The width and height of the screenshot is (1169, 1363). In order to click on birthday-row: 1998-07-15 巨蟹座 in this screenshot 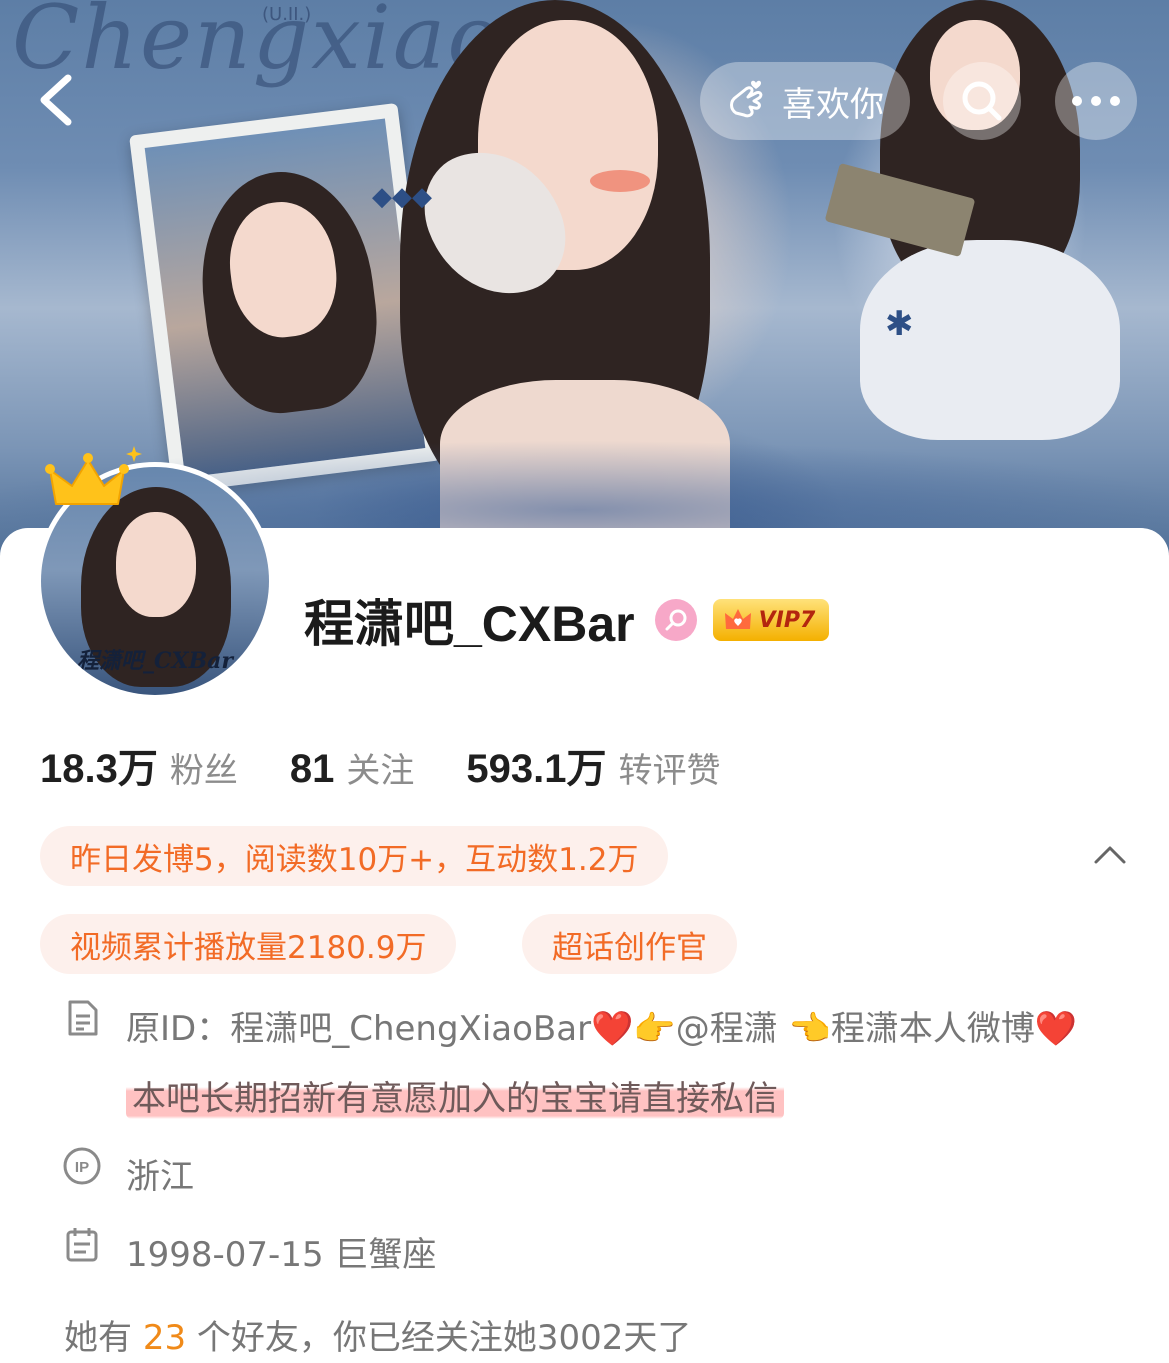, I will do `click(249, 1255)`.